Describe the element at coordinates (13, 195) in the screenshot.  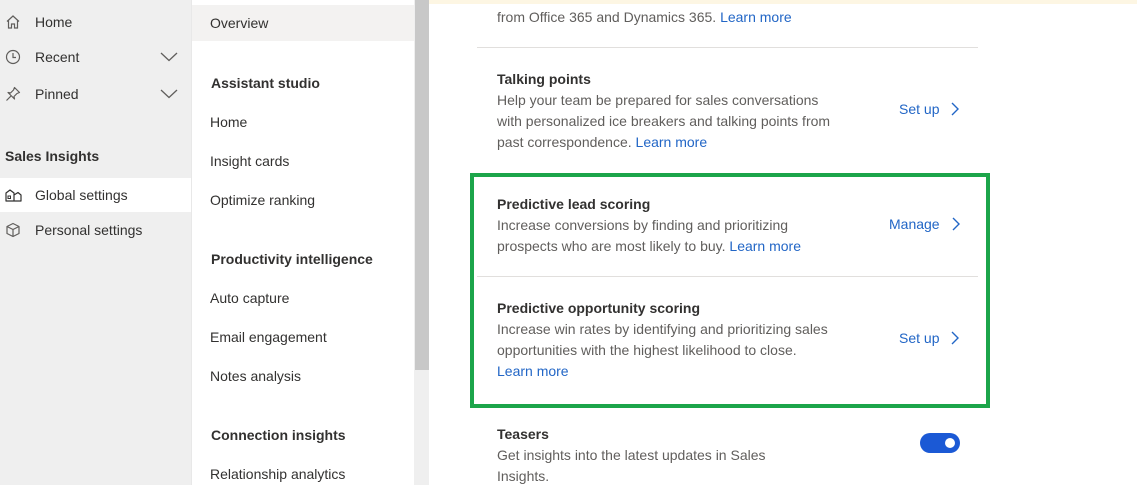
I see `global-settings-icon` at that location.